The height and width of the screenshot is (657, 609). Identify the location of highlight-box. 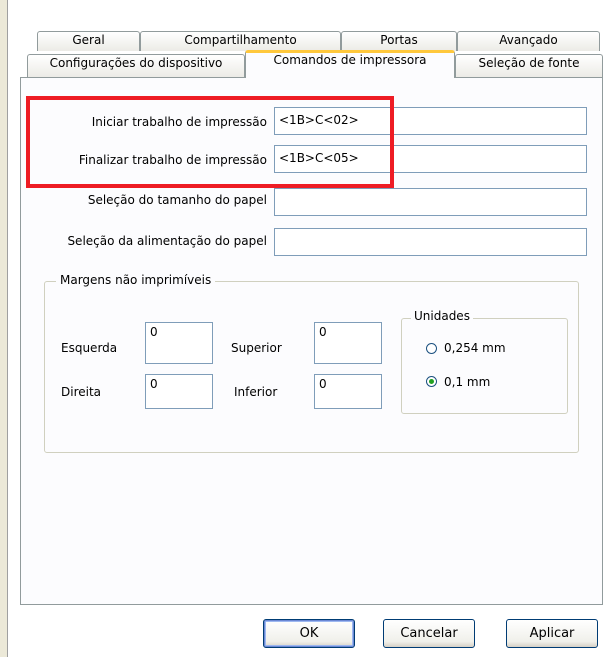
(210, 142).